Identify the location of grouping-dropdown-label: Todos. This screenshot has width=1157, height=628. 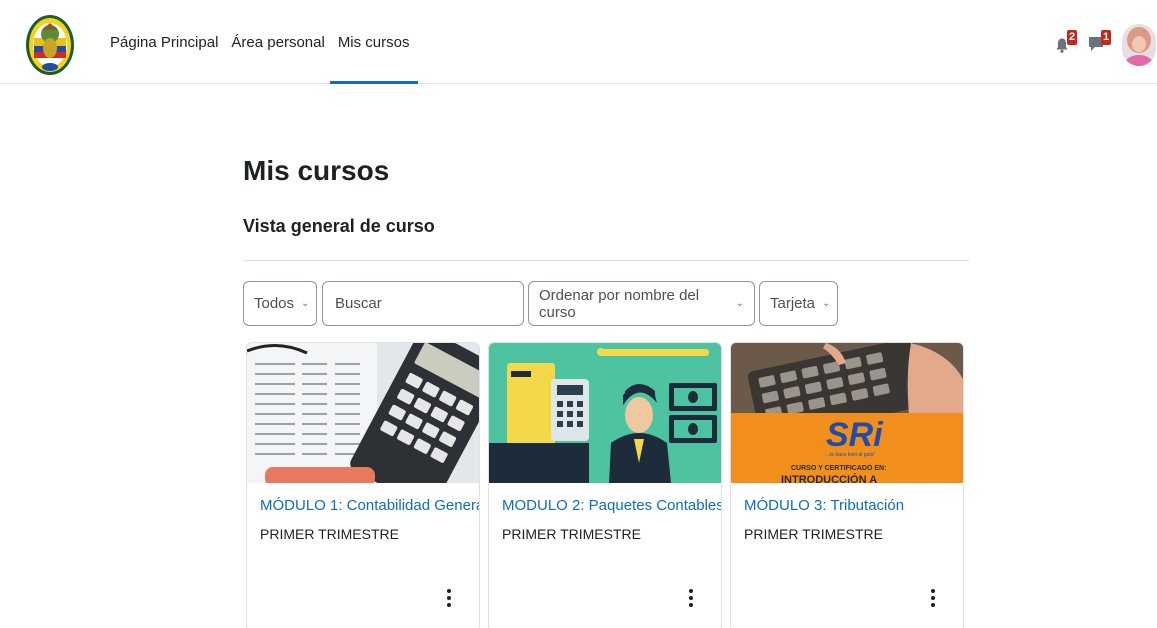
(274, 303).